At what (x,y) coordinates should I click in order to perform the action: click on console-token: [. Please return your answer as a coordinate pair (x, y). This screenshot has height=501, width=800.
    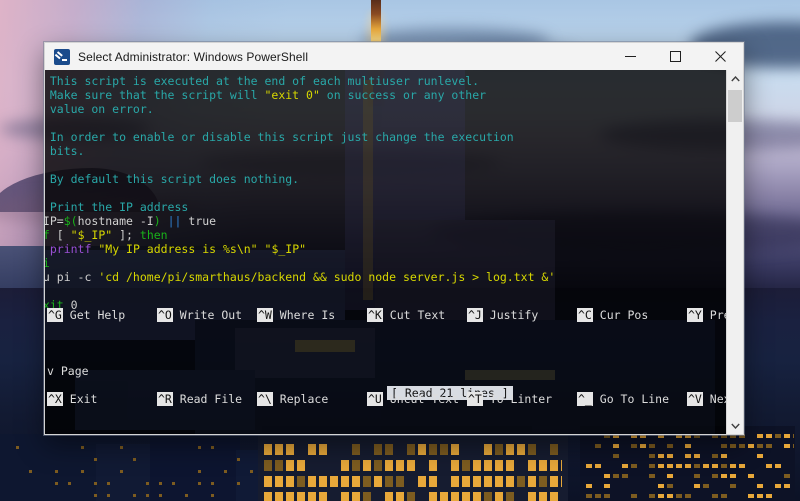
    Looking at the image, I should click on (60, 235).